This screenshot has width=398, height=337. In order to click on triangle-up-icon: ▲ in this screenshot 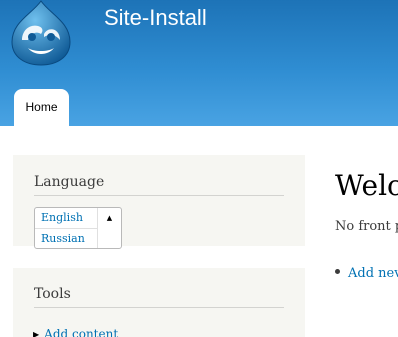, I will do `click(109, 218)`.